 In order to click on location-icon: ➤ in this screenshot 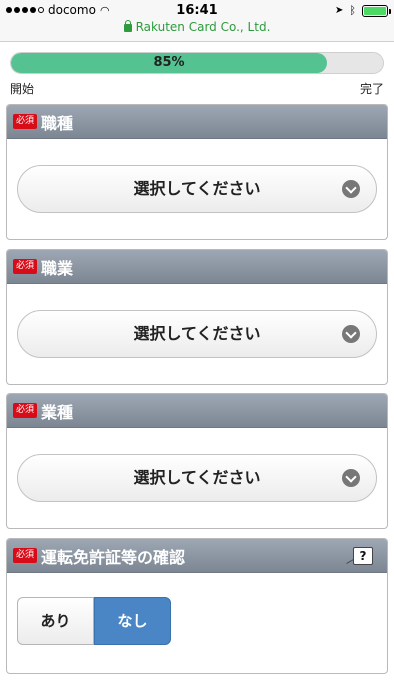, I will do `click(339, 10)`.